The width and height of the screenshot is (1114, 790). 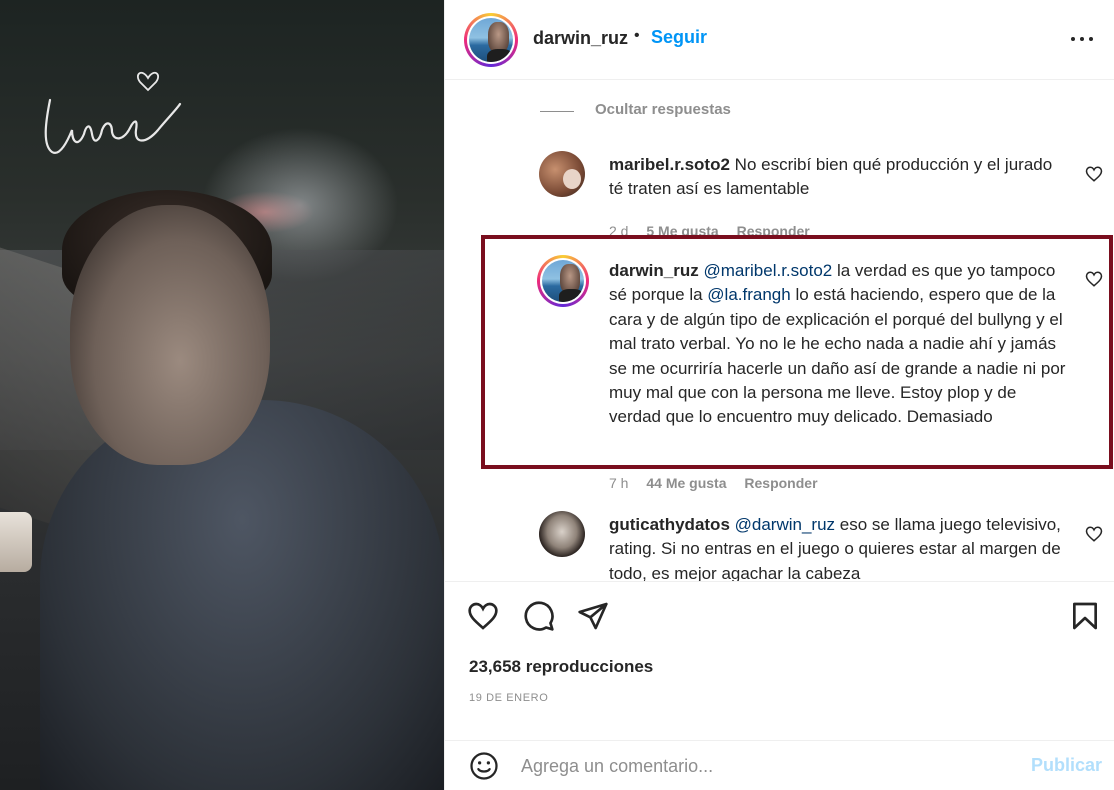 I want to click on add-comment-bar: Publicar, so click(x=779, y=765).